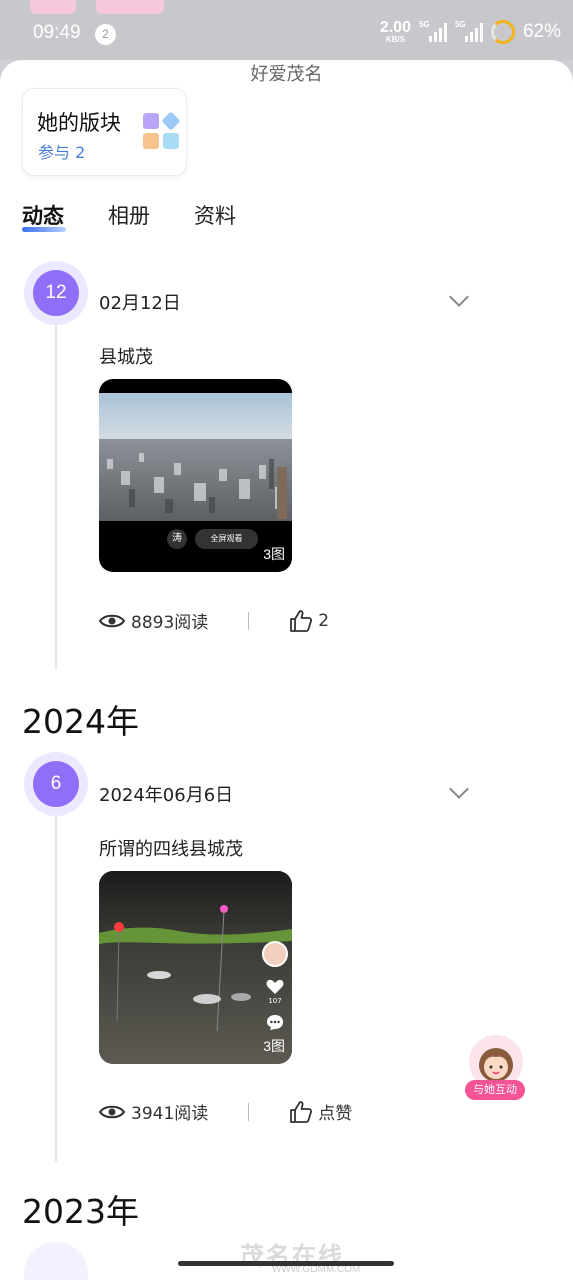 This screenshot has height=1280, width=573. I want to click on day-badge-partial, so click(56, 1261).